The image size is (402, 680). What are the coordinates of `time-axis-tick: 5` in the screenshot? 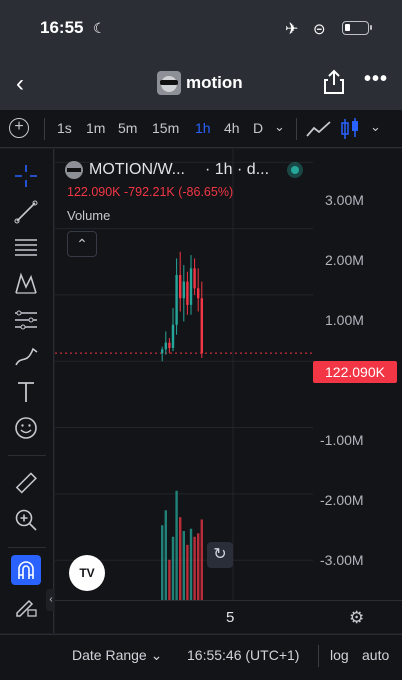 It's located at (230, 617).